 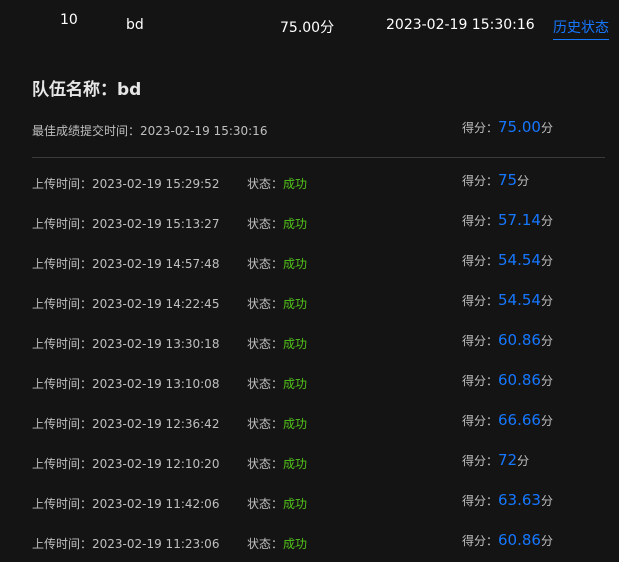 I want to click on list-item: 上传时间：2023-02-19 14:22:45 状态：成功 得分：54.54分, so click(x=318, y=302).